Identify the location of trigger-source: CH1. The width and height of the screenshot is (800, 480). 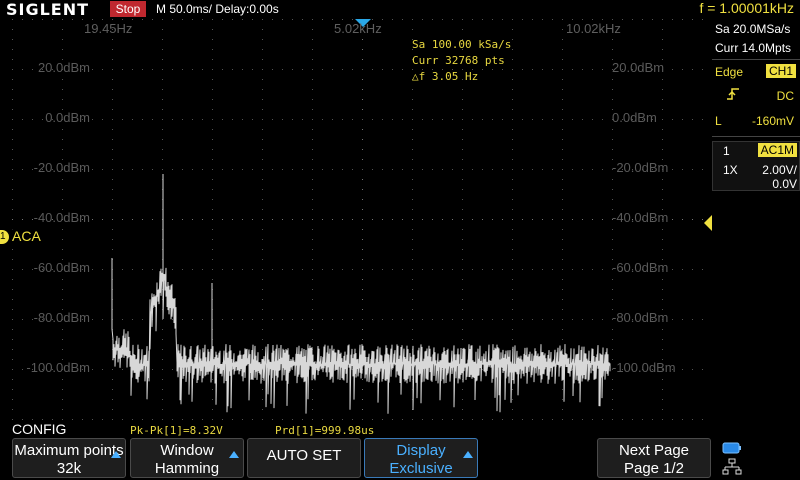
(780, 71).